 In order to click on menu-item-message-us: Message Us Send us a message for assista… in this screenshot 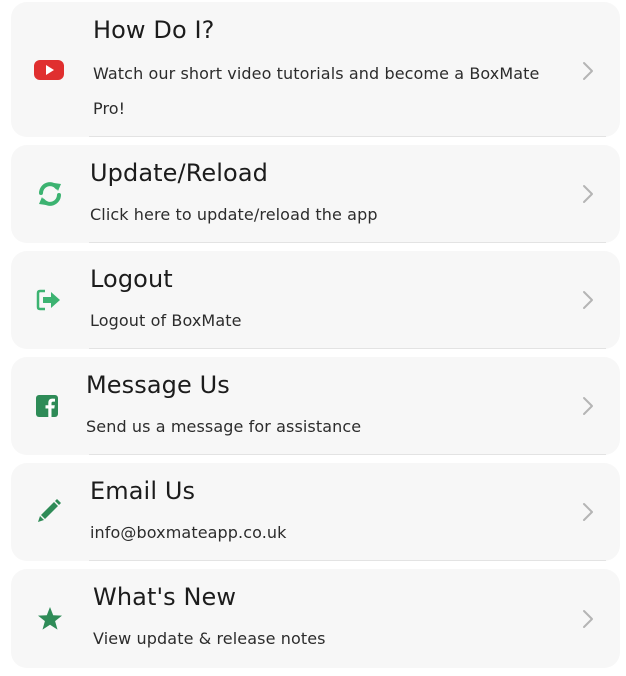, I will do `click(315, 406)`.